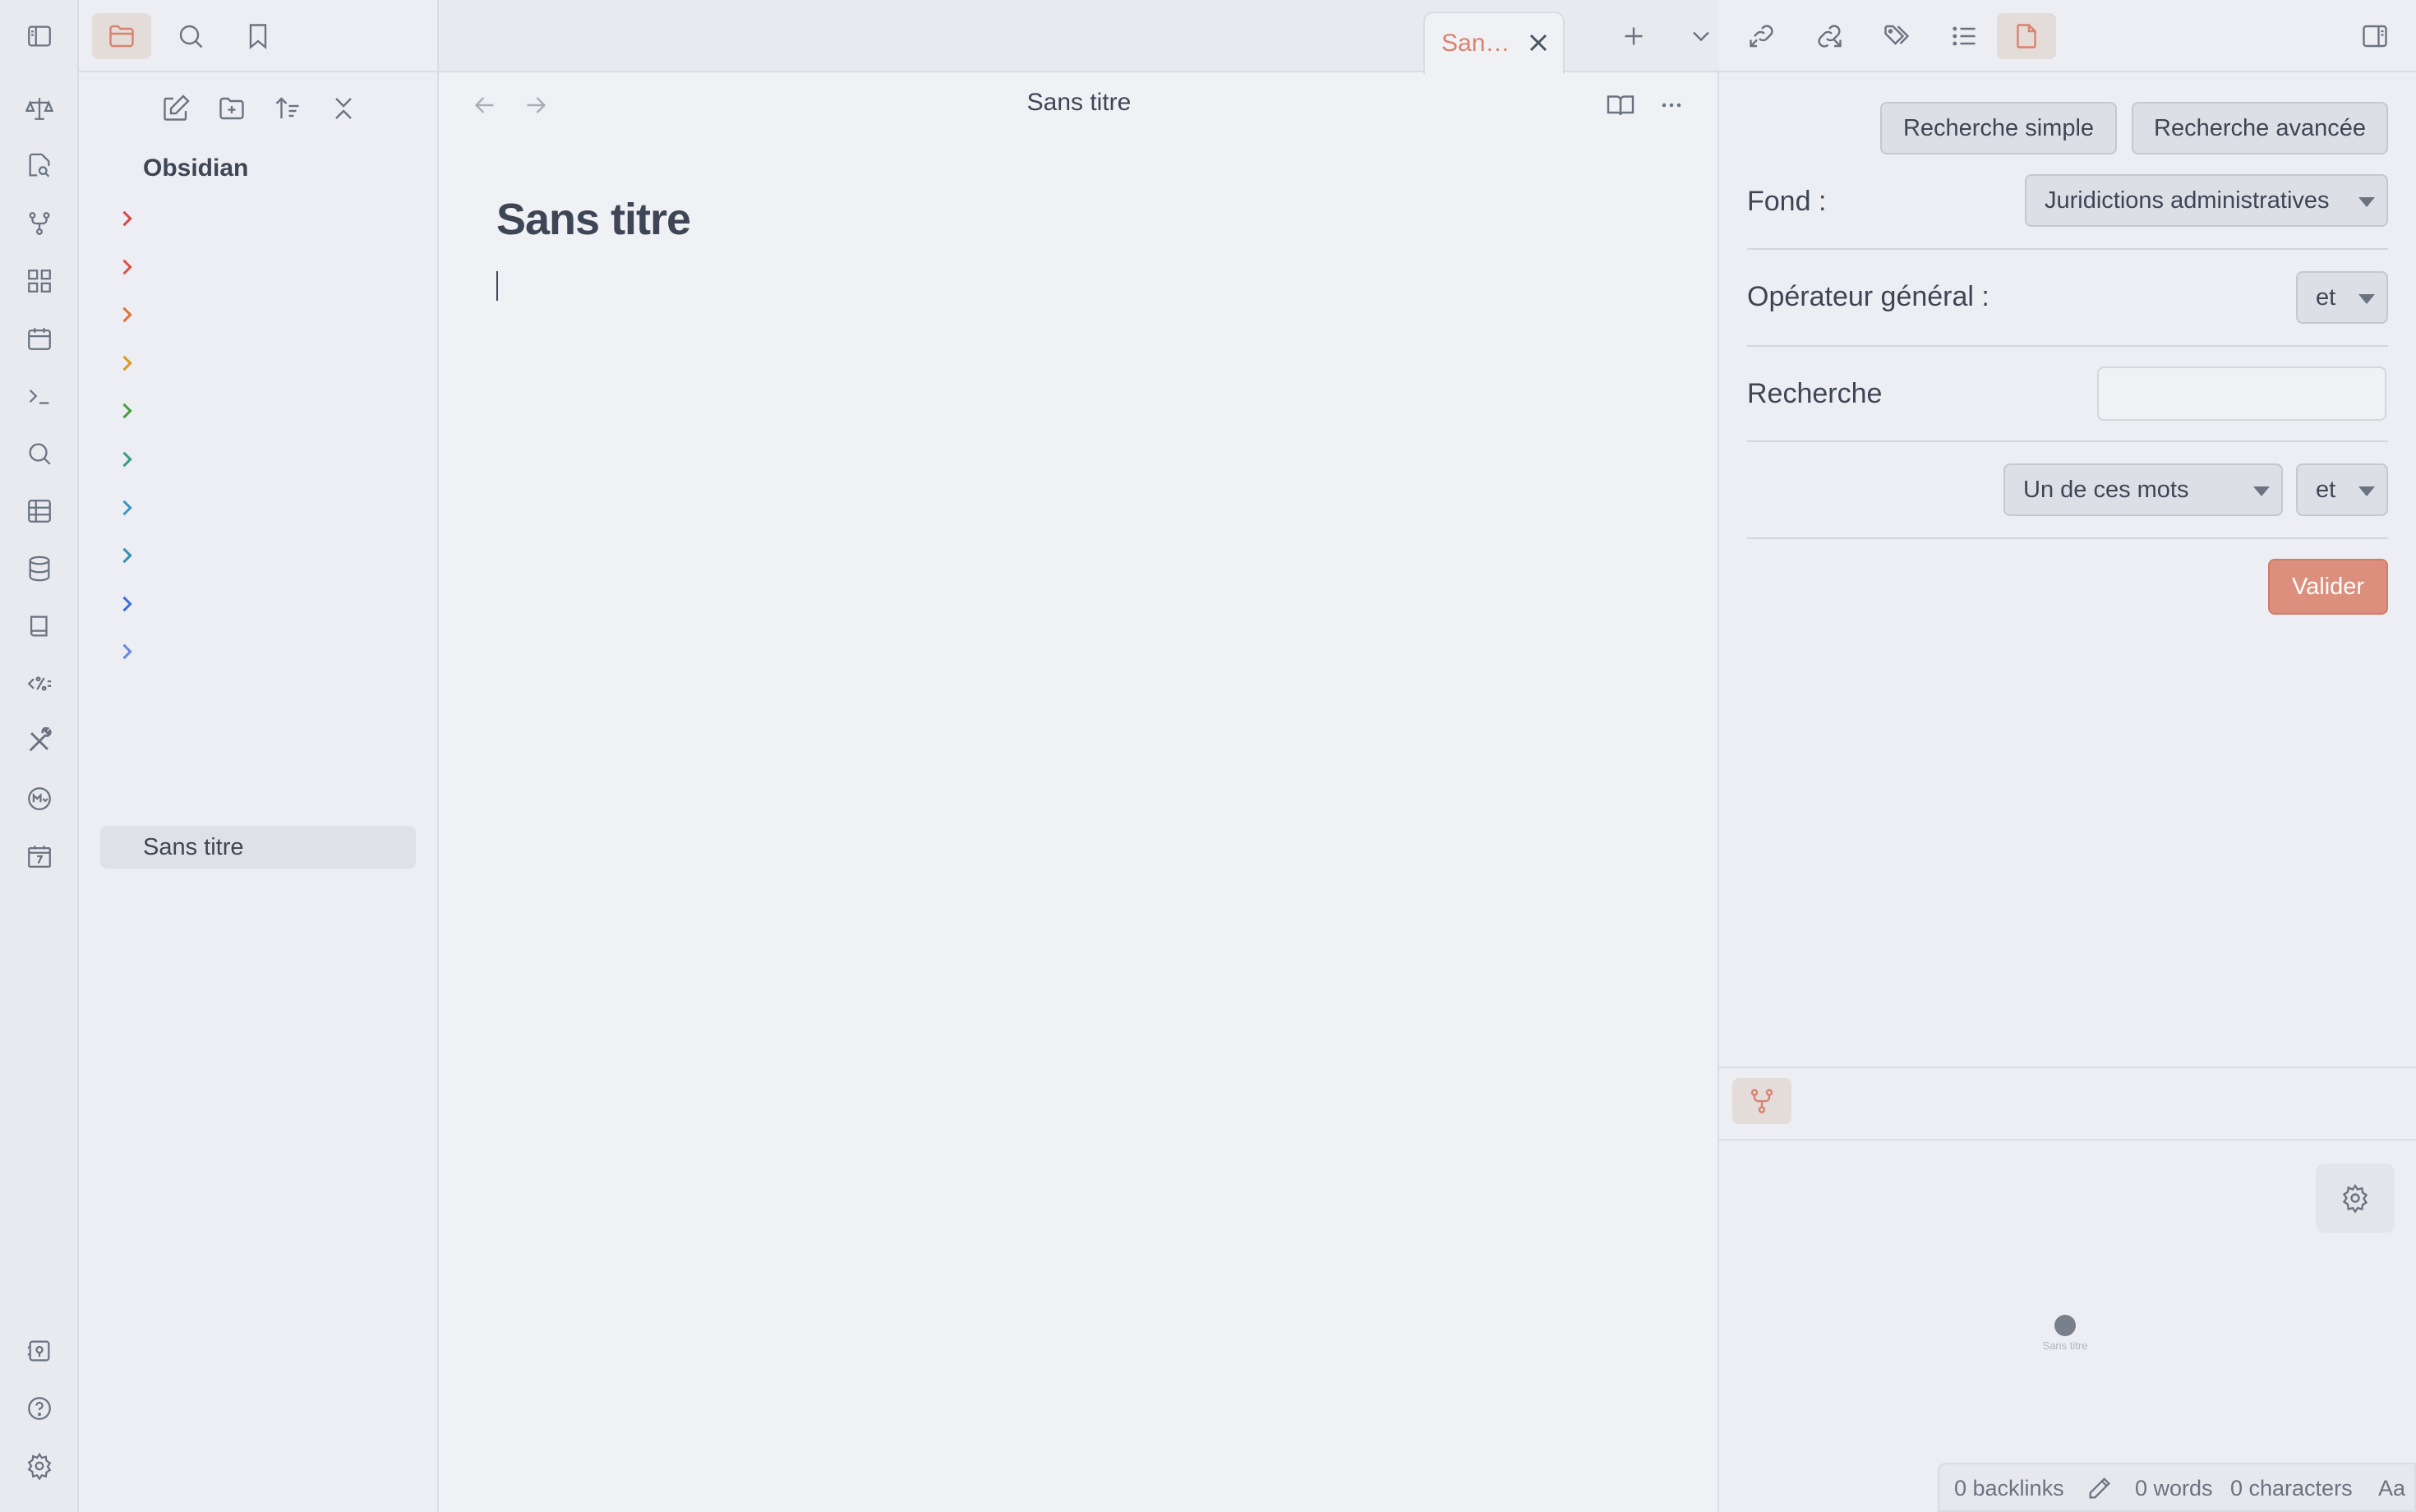 Image resolution: width=2416 pixels, height=1512 pixels. What do you see at coordinates (497, 286) in the screenshot?
I see `text-cursor` at bounding box center [497, 286].